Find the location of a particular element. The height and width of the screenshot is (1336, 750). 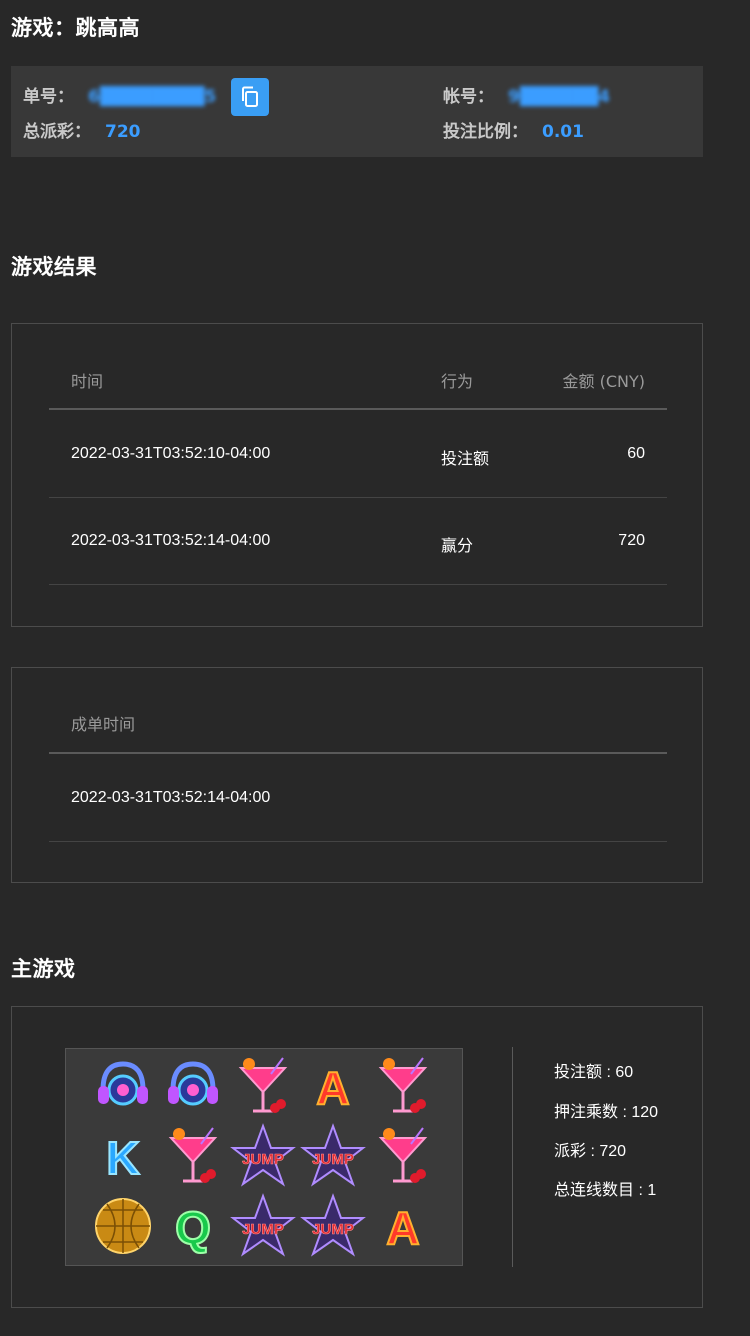

stat-total-lines: 总连线数目 : 1 is located at coordinates (605, 1190).